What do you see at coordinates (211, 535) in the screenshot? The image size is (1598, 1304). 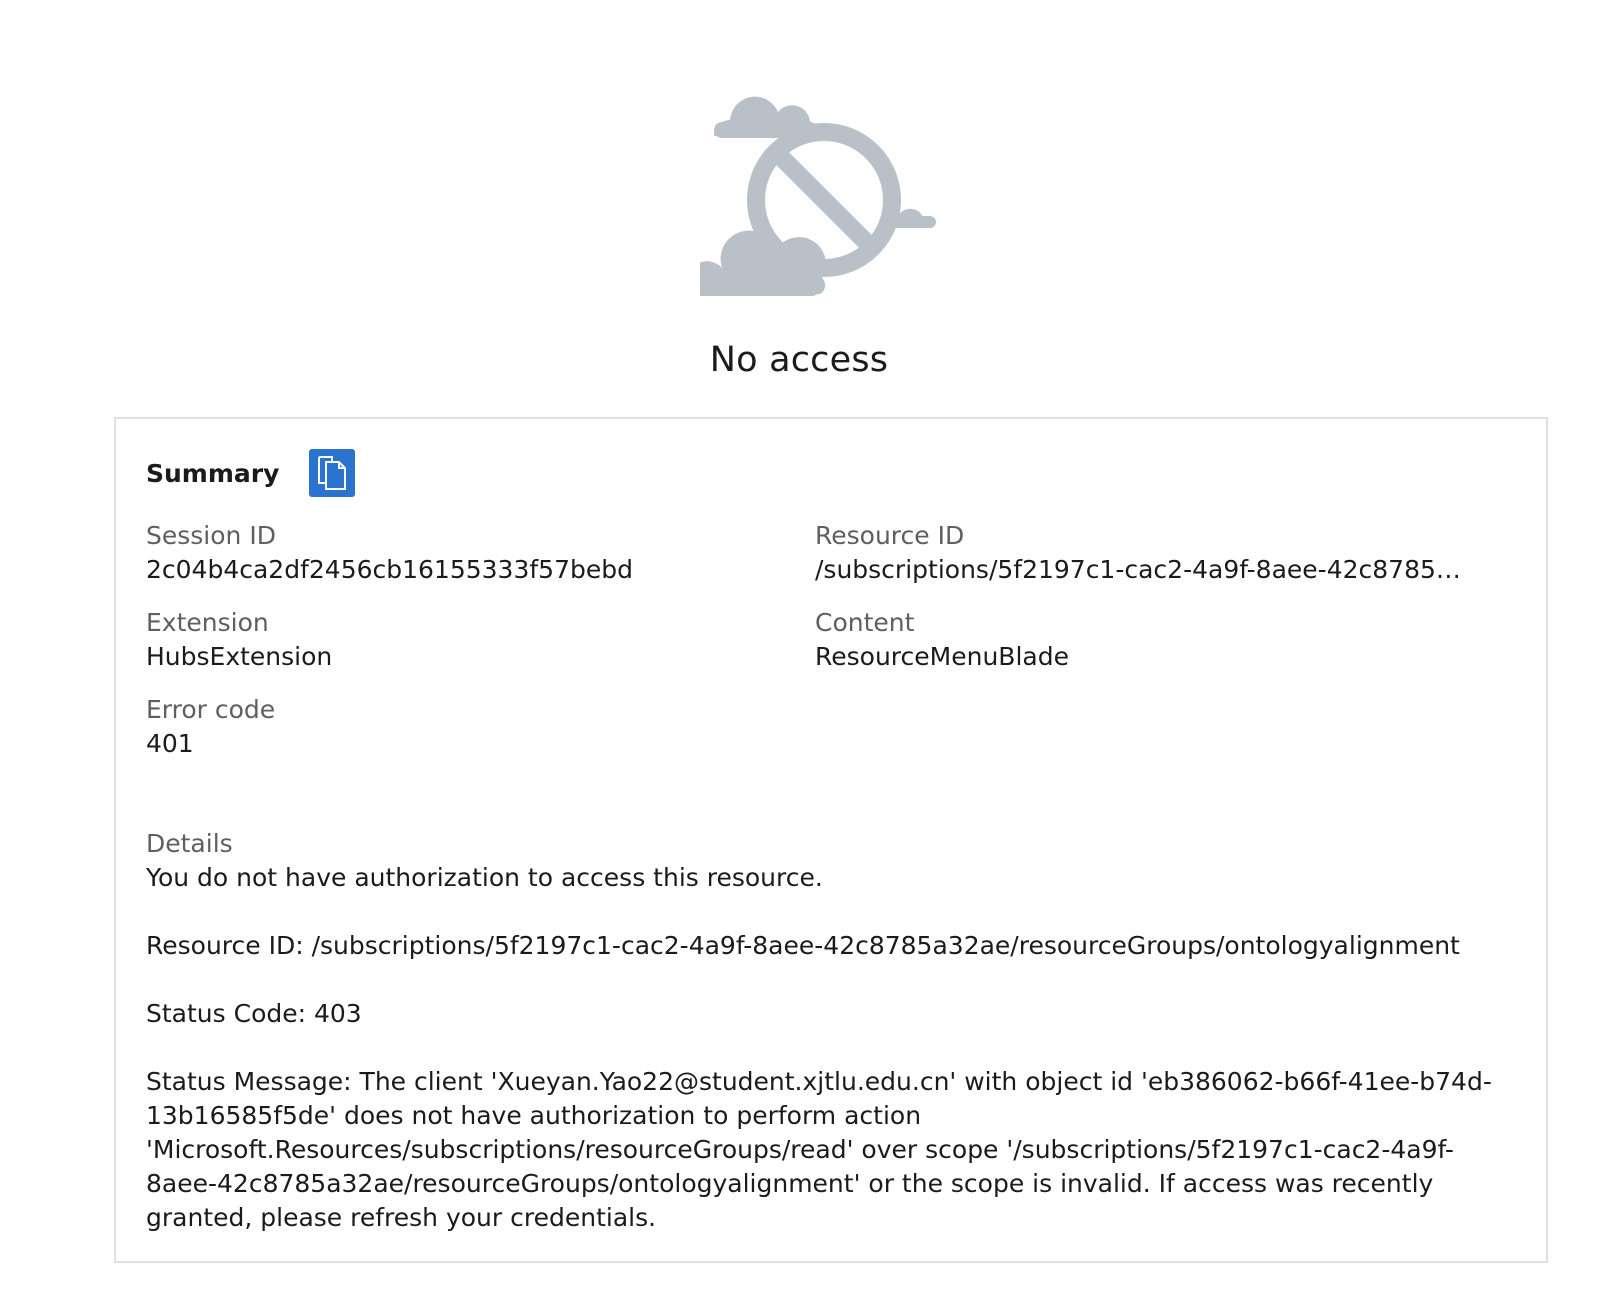 I see `session-id-label: Session ID` at bounding box center [211, 535].